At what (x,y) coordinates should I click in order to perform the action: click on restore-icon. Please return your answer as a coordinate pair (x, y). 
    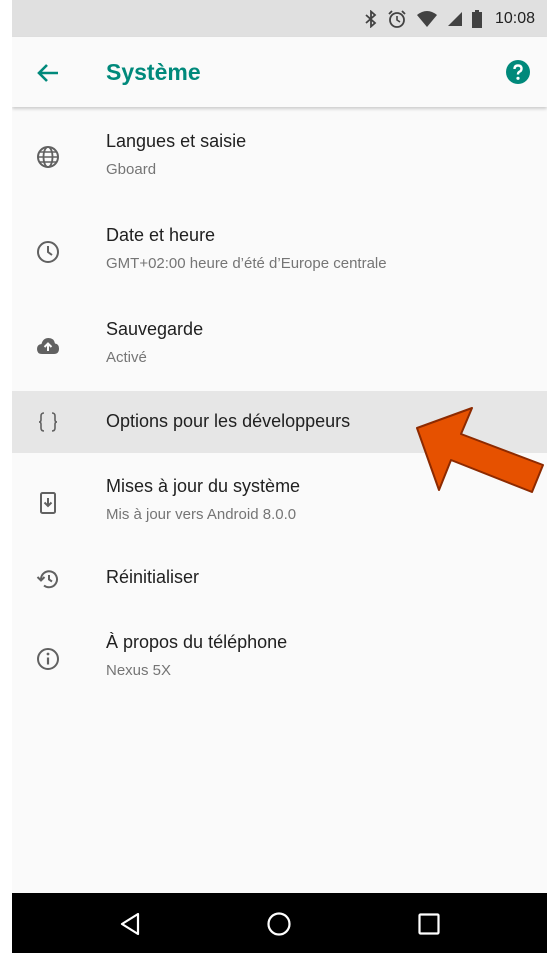
    Looking at the image, I should click on (47, 579).